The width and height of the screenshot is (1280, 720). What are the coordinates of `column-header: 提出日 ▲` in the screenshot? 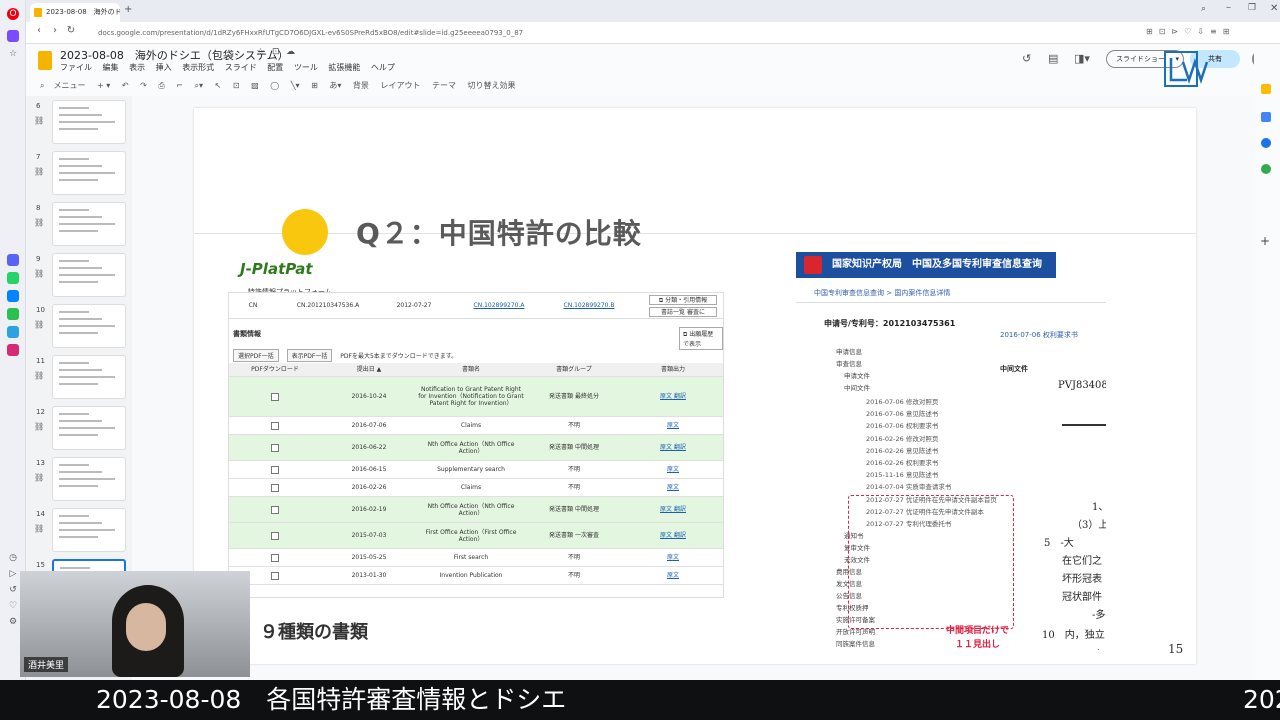 It's located at (369, 369).